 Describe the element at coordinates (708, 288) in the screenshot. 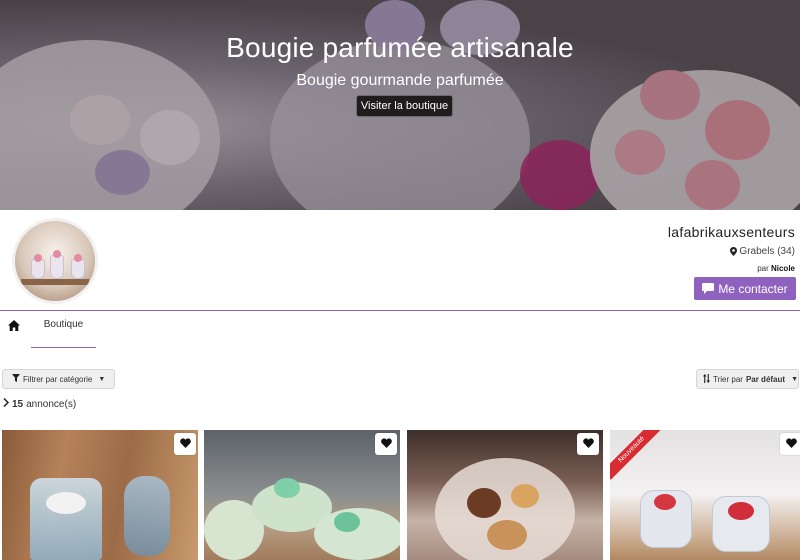

I see `chat-icon` at that location.